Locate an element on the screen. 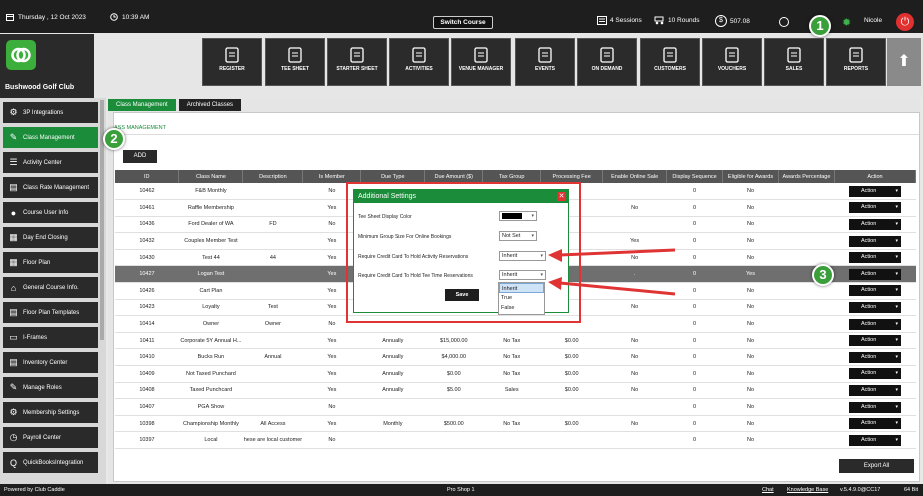 This screenshot has width=923, height=496. tee-time-cc-select: Inherit ▾ is located at coordinates (522, 275).